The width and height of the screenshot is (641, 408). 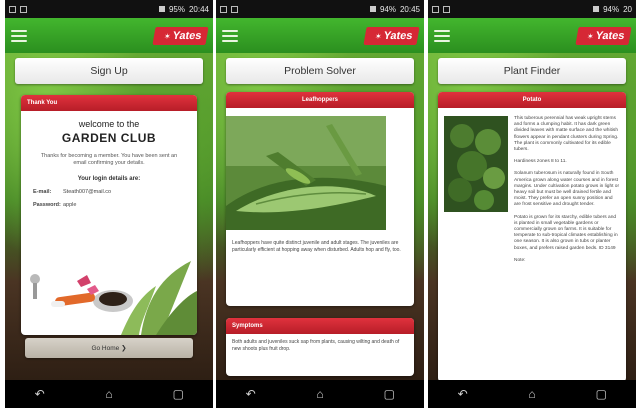 What do you see at coordinates (109, 124) in the screenshot?
I see `welcome-text: welcome to the` at bounding box center [109, 124].